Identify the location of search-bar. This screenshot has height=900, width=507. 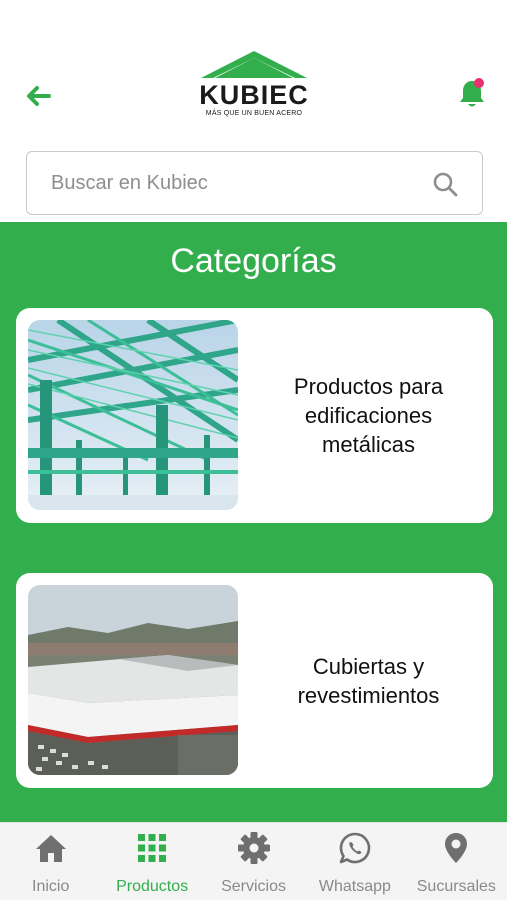
(254, 183).